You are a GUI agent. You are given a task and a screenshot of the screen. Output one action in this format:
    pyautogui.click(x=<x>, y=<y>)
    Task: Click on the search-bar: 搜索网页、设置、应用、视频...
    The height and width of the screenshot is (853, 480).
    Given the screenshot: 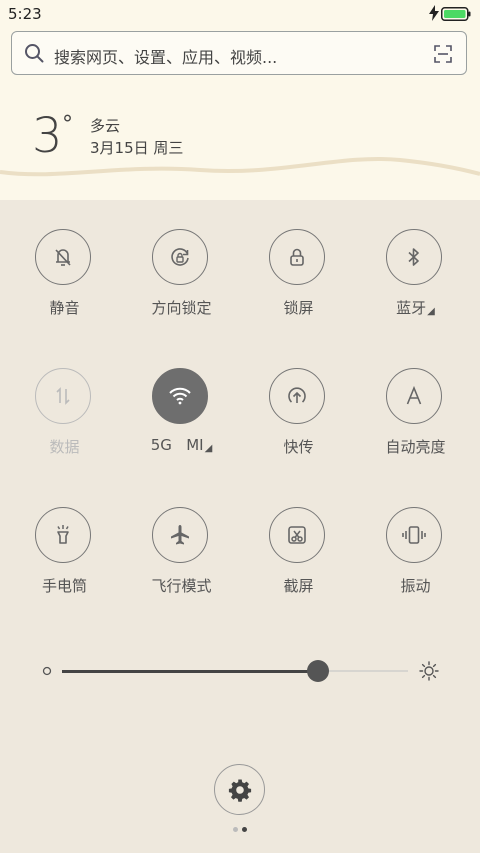 What is the action you would take?
    pyautogui.click(x=239, y=53)
    